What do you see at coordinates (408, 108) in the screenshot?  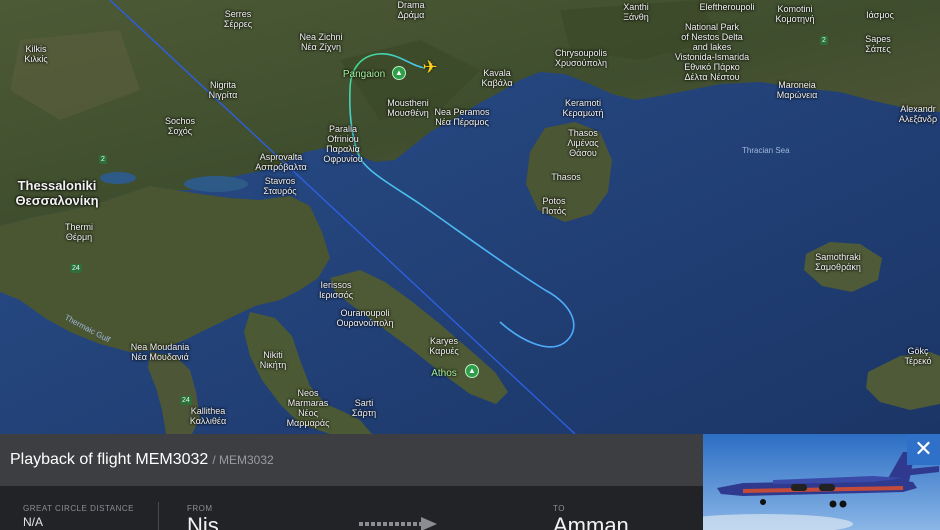 I see `label-moustheni: Moustheni Μουσθένη` at bounding box center [408, 108].